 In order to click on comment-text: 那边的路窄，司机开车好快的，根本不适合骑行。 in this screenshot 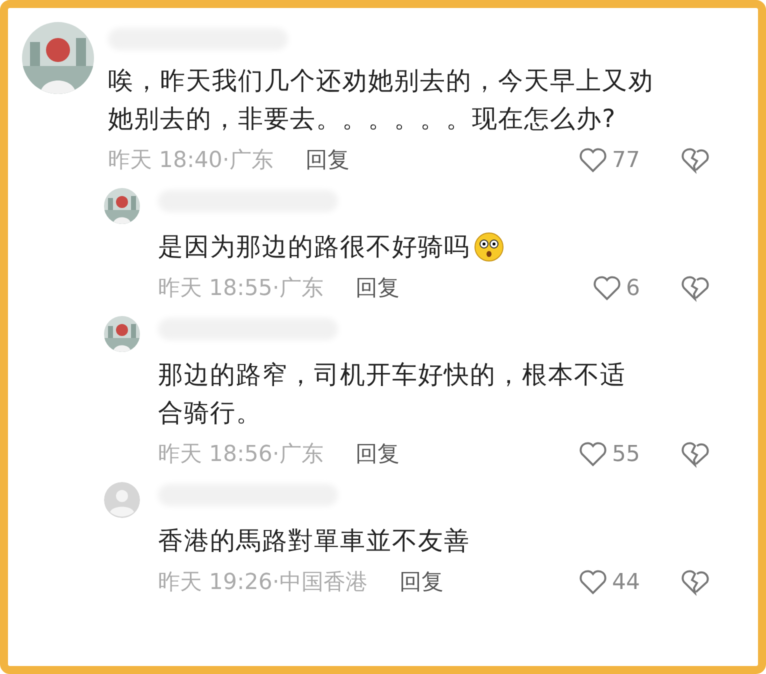, I will do `click(392, 394)`.